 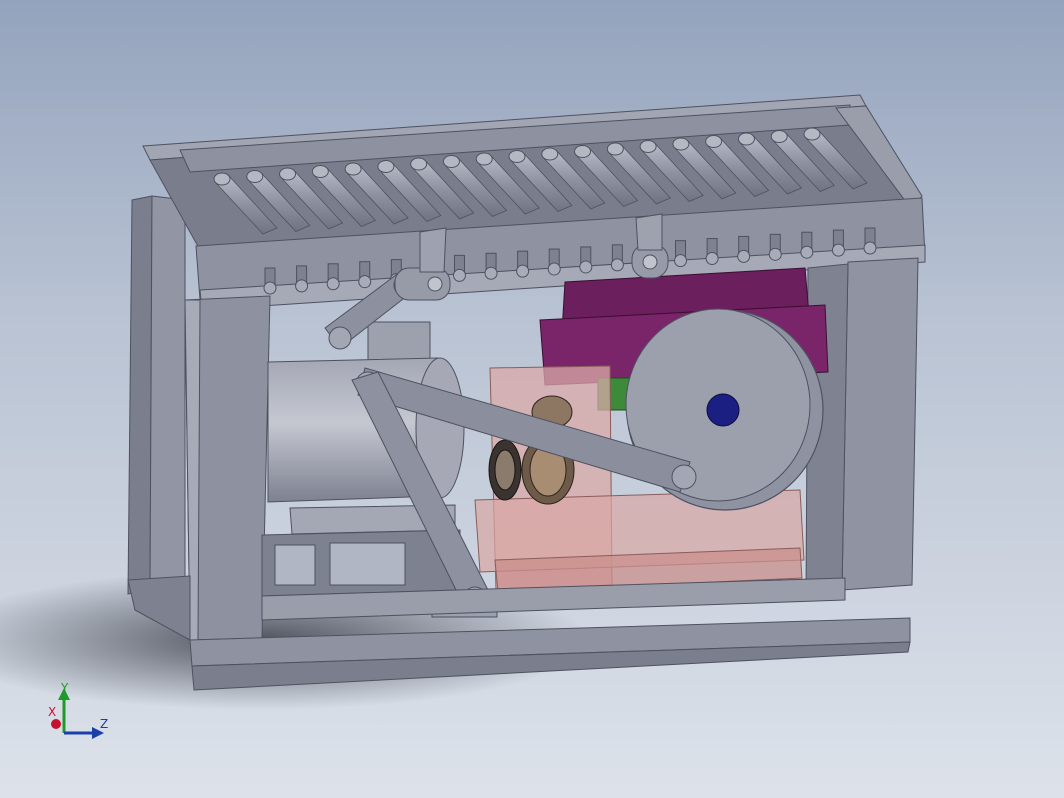 I want to click on left-rear-post, so click(x=140, y=395).